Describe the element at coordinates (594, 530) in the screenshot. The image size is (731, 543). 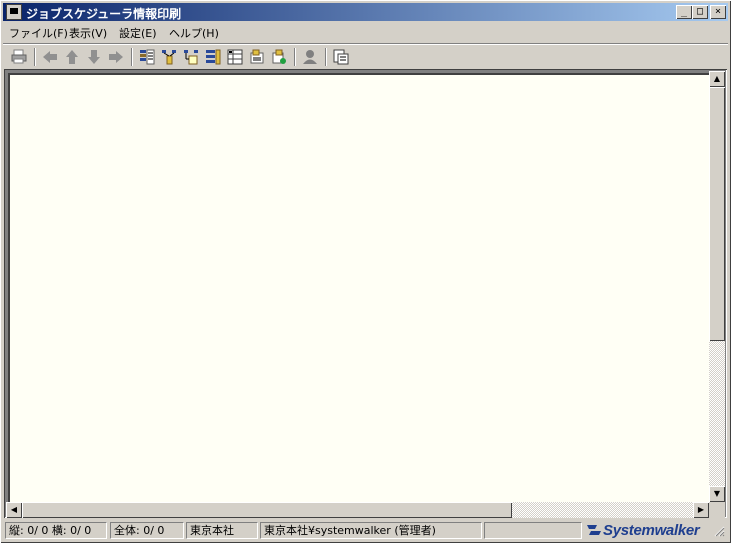
I see `systemwalker-logo-icon` at that location.